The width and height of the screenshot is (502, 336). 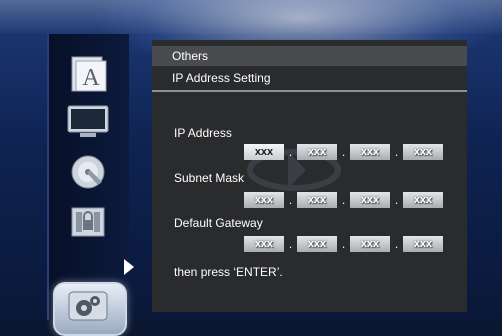 I want to click on default-gateway-label: Default Gateway, so click(x=218, y=223).